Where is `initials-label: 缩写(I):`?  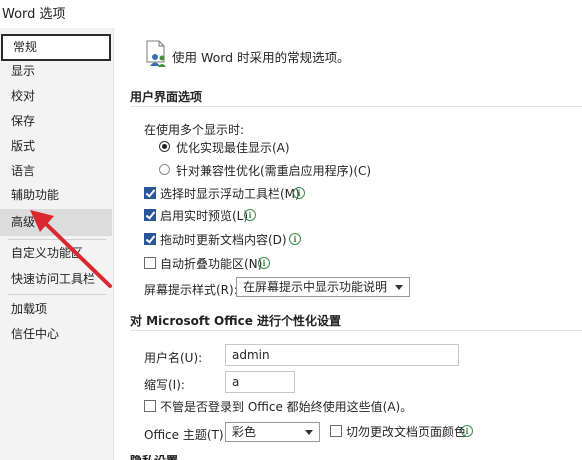 initials-label: 缩写(I): is located at coordinates (164, 385).